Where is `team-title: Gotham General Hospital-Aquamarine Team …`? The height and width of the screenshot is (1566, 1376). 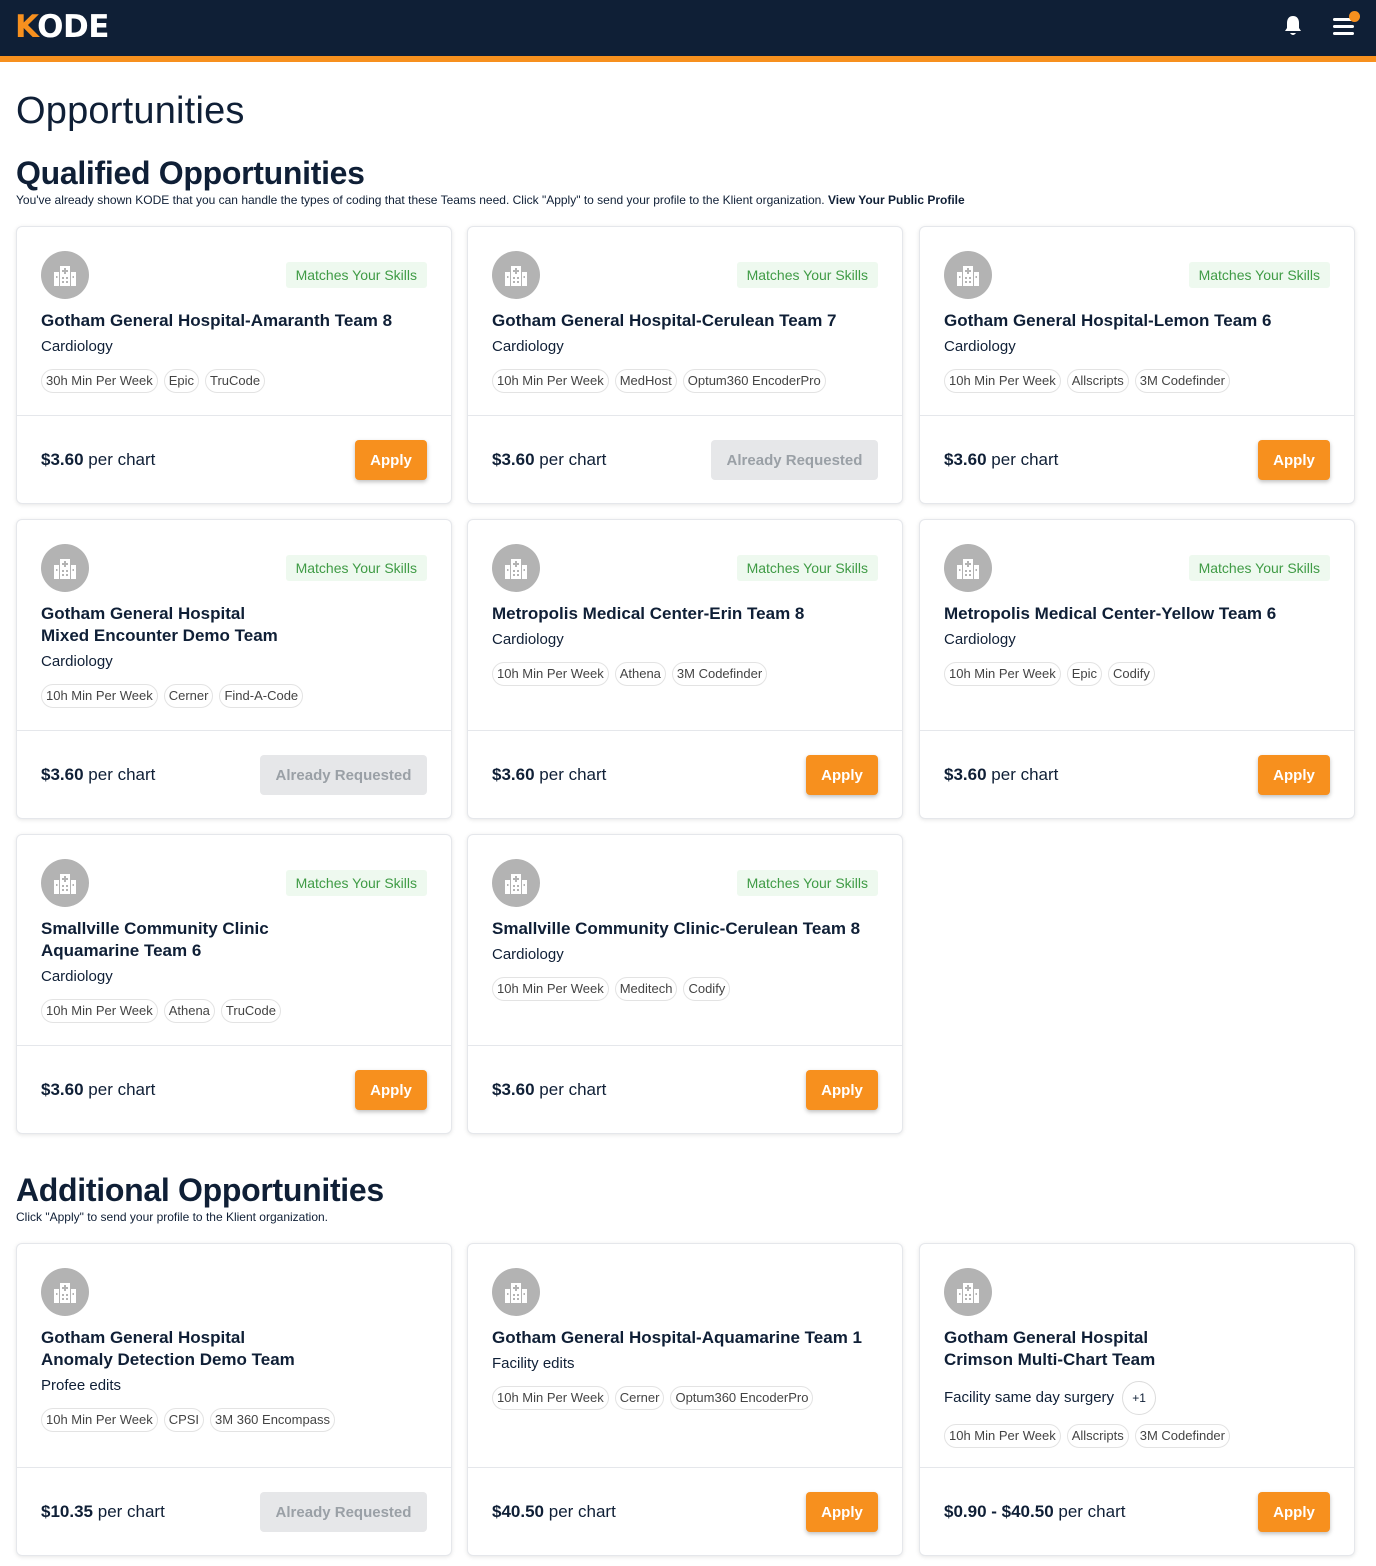 team-title: Gotham General Hospital-Aquamarine Team … is located at coordinates (687, 1338).